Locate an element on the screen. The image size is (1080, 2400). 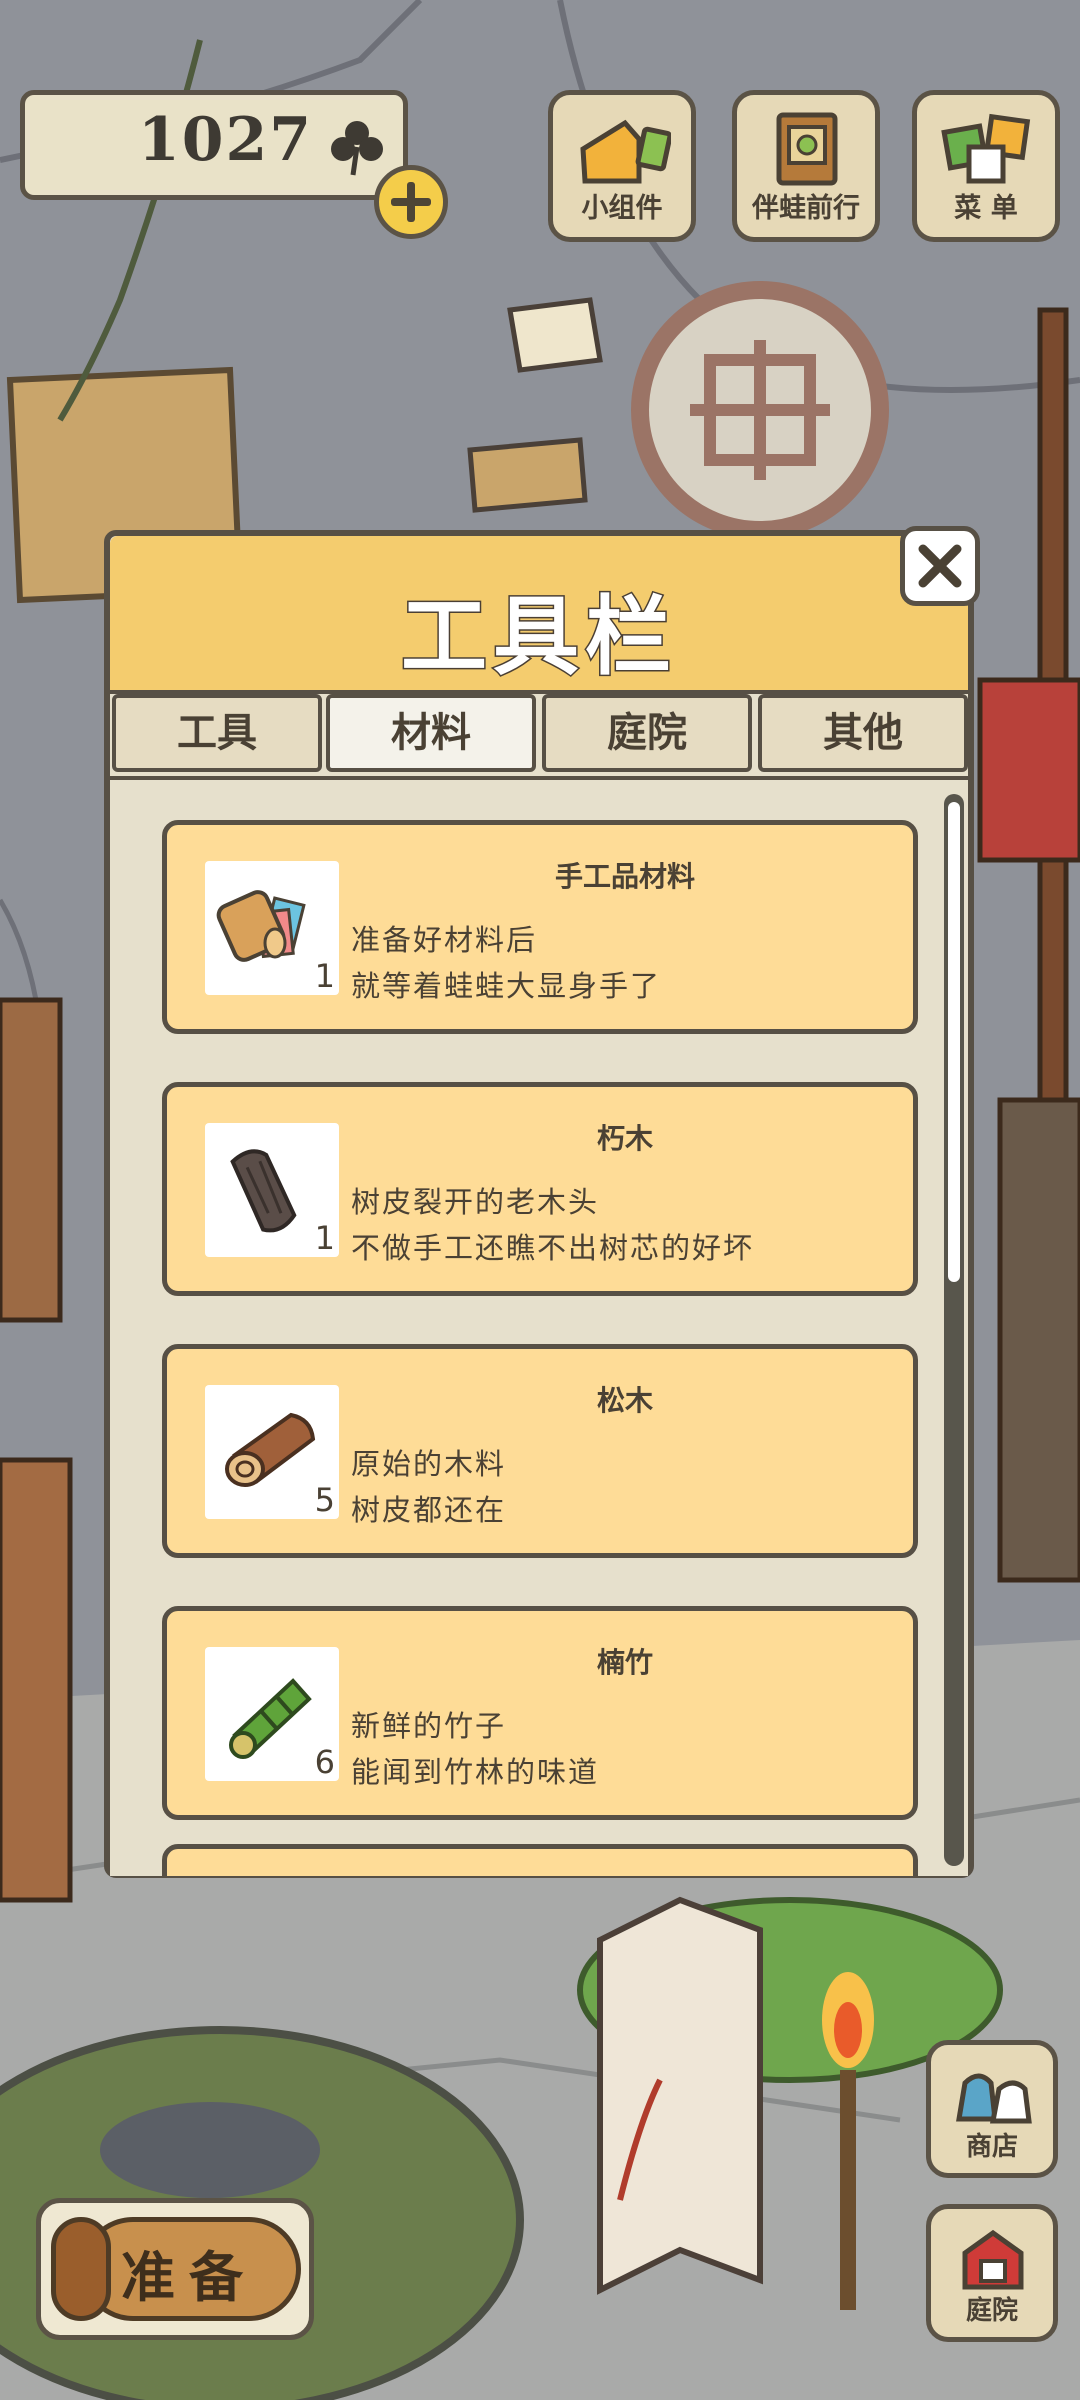
menu-button: 菜 单 is located at coordinates (986, 166).